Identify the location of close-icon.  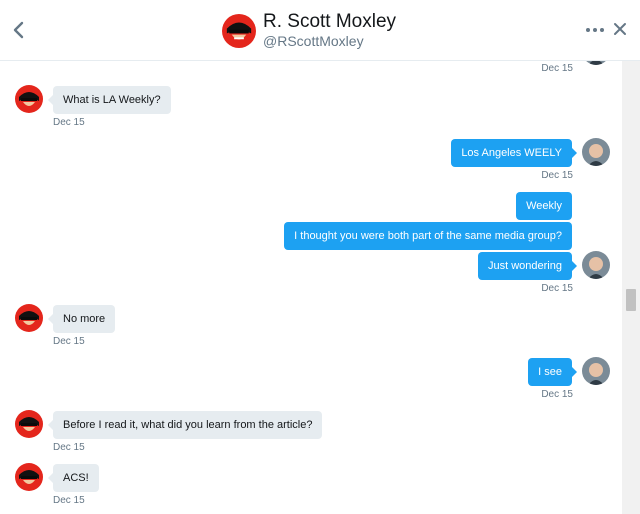
(620, 29).